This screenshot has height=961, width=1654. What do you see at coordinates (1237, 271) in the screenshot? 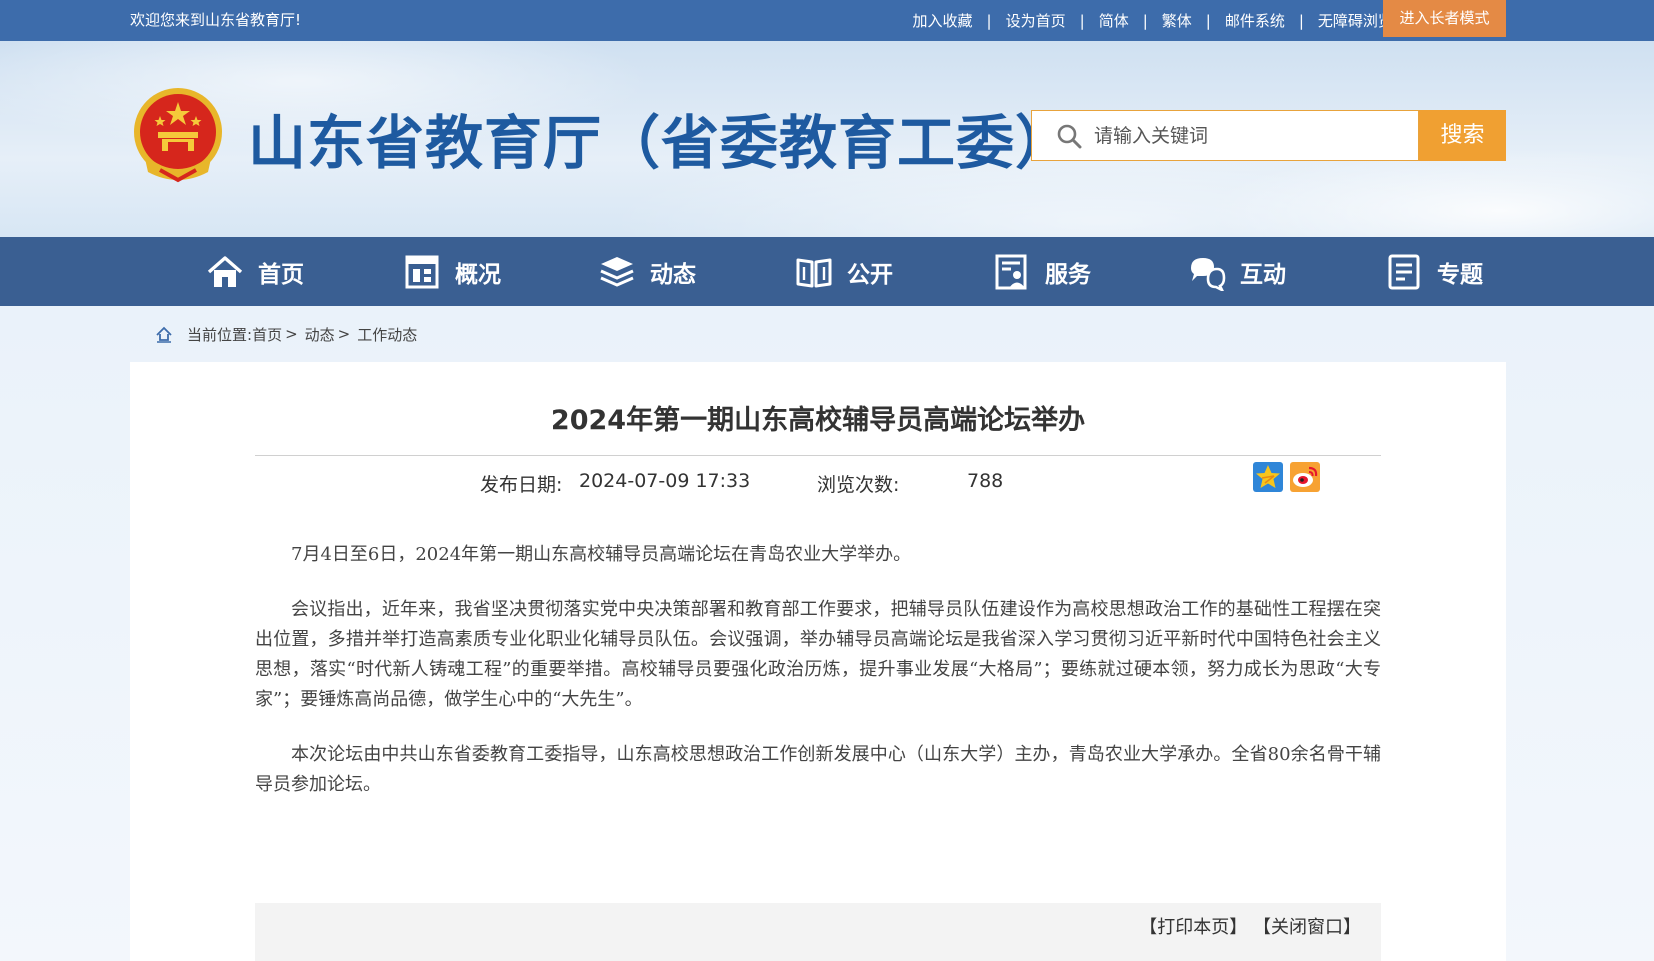
I see `nav-item-interaction: 互动` at bounding box center [1237, 271].